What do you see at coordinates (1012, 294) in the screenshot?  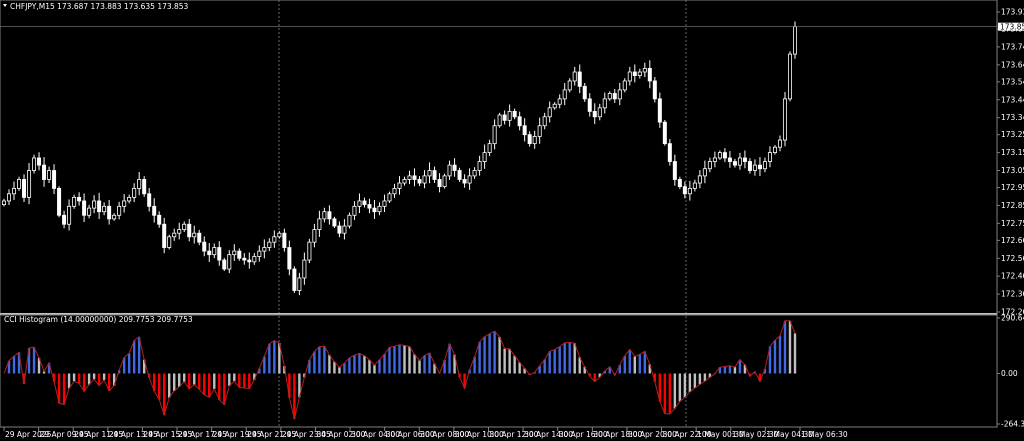 I see `price-tick-label: 172.360` at bounding box center [1012, 294].